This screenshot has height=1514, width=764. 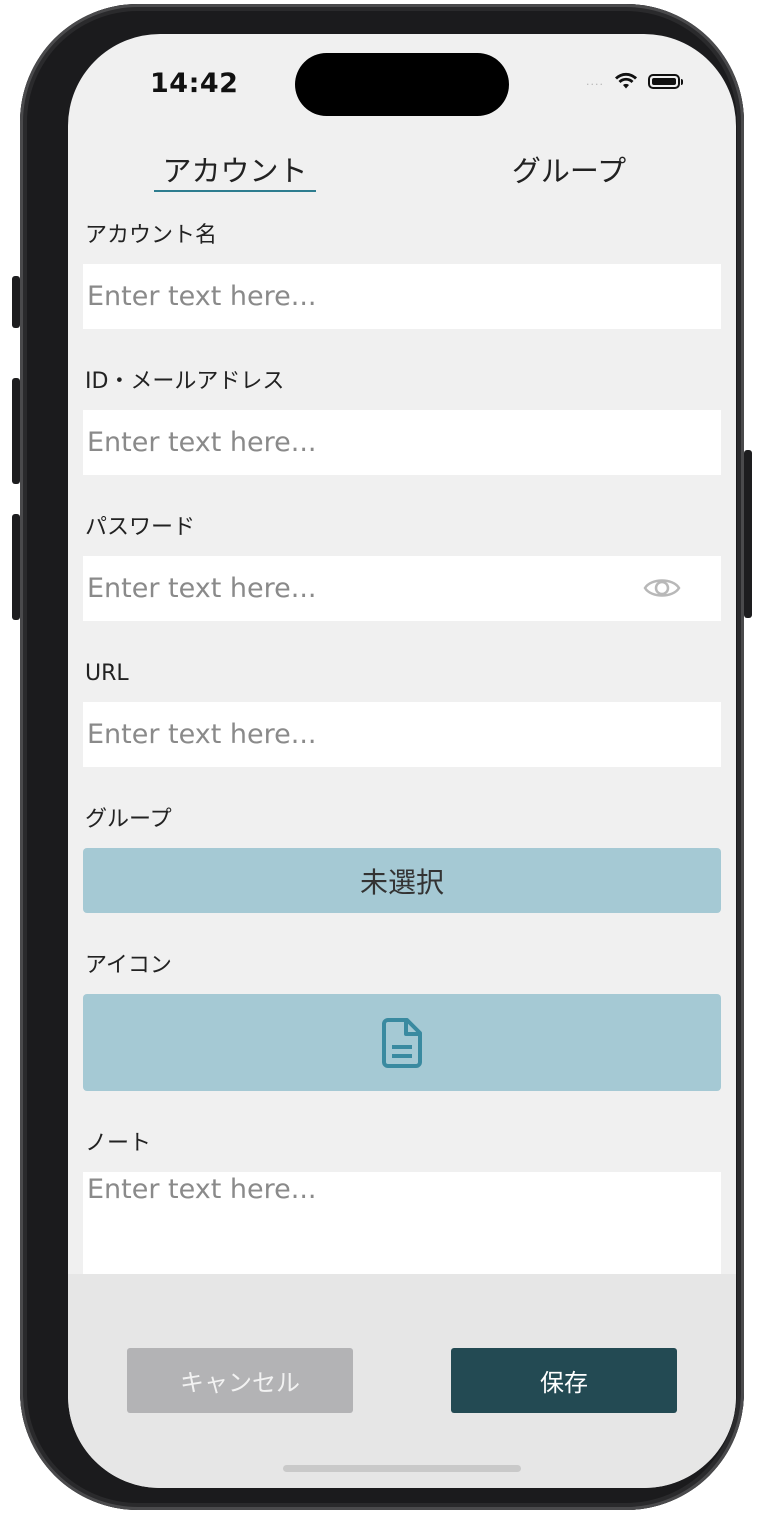 I want to click on wifi-icon, so click(x=626, y=80).